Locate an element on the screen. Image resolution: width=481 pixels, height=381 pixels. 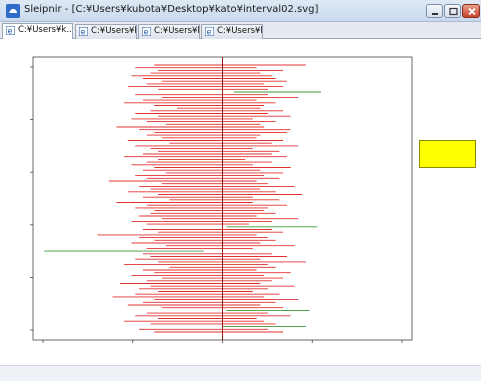
minimize-button is located at coordinates (434, 11).